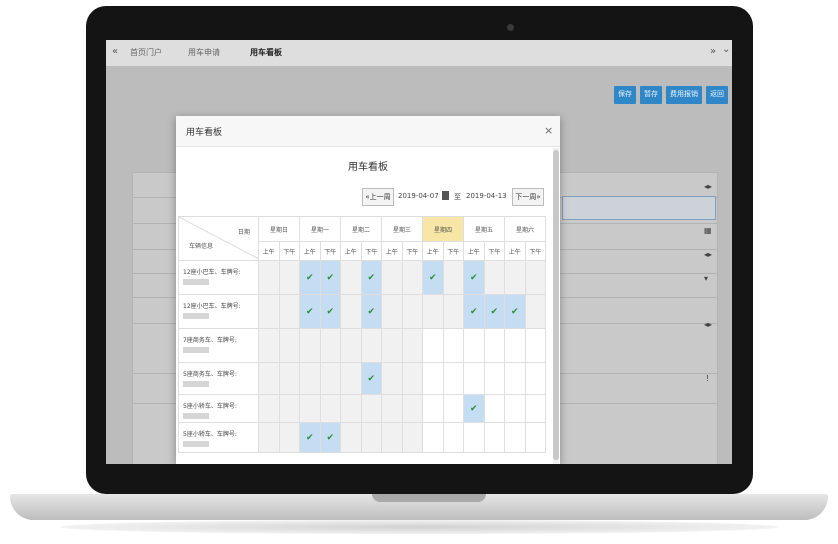 The width and height of the screenshot is (838, 544). What do you see at coordinates (146, 52) in the screenshot?
I see `tab-home-portal: 首页门户` at bounding box center [146, 52].